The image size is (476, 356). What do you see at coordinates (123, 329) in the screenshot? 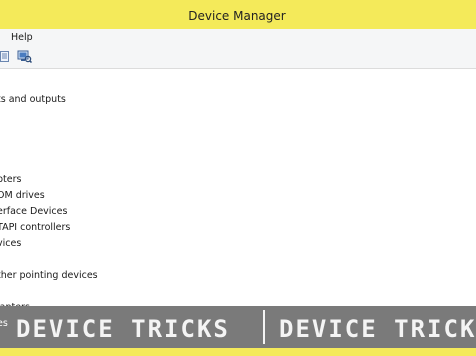
I see `watermark-text-left: DEVICE TRICKS` at bounding box center [123, 329].